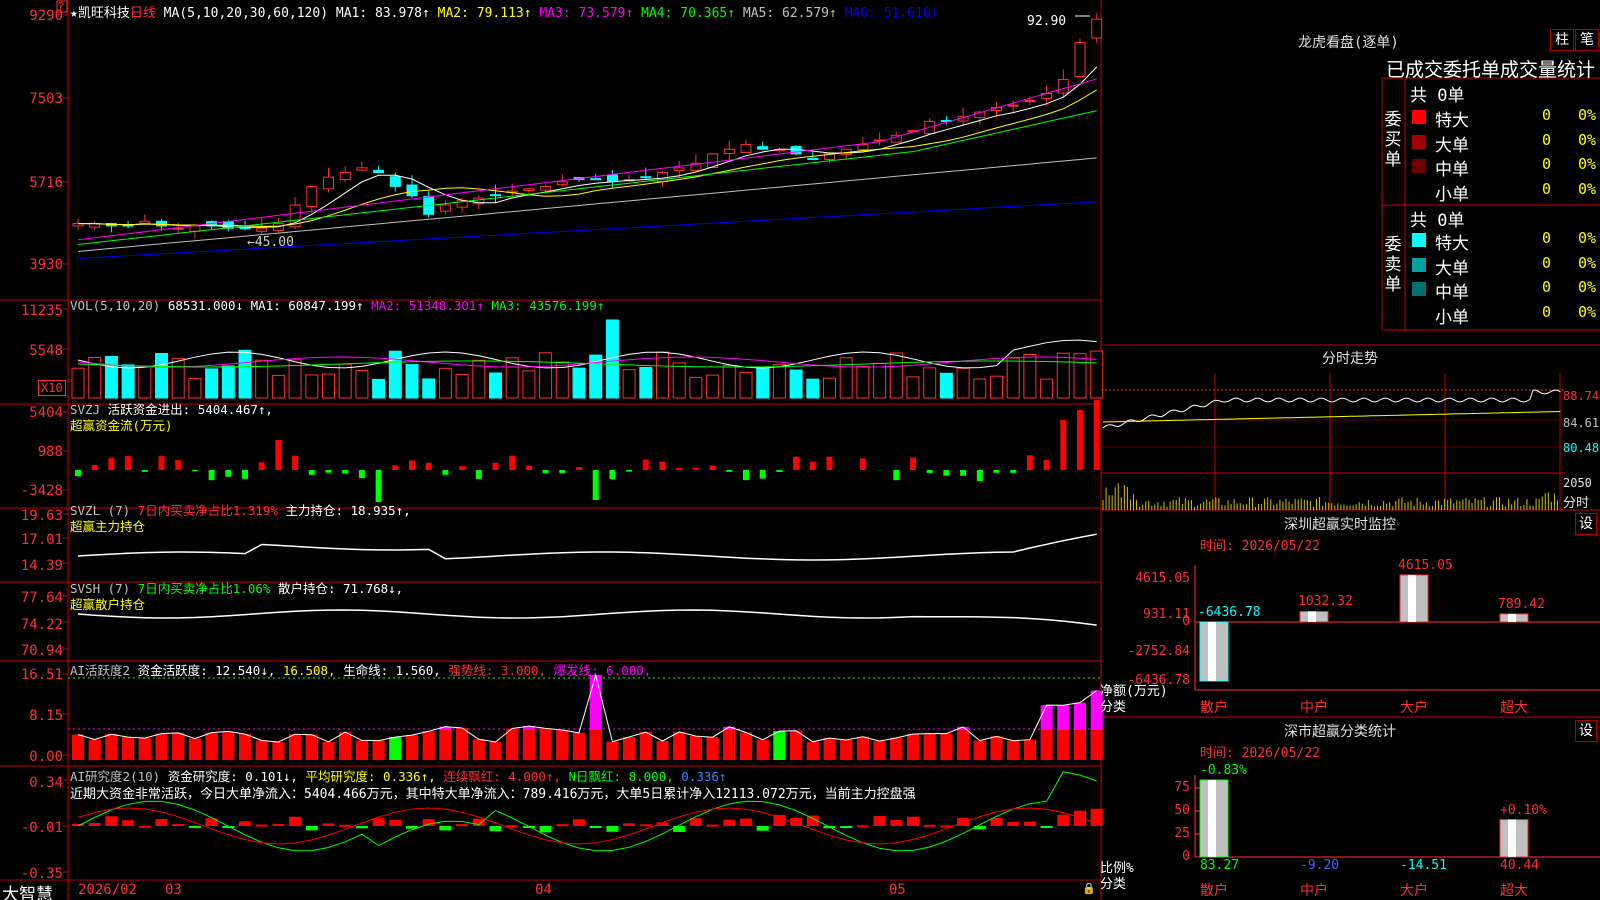 Image resolution: width=1600 pixels, height=900 pixels. What do you see at coordinates (1587, 188) in the screenshot?
I see `buy-row-pct-3: 0%` at bounding box center [1587, 188].